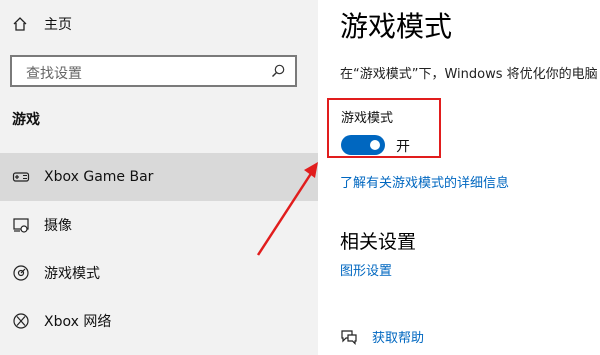 This screenshot has height=355, width=600. I want to click on sidebar-item-label: 游戏模式, so click(72, 274).